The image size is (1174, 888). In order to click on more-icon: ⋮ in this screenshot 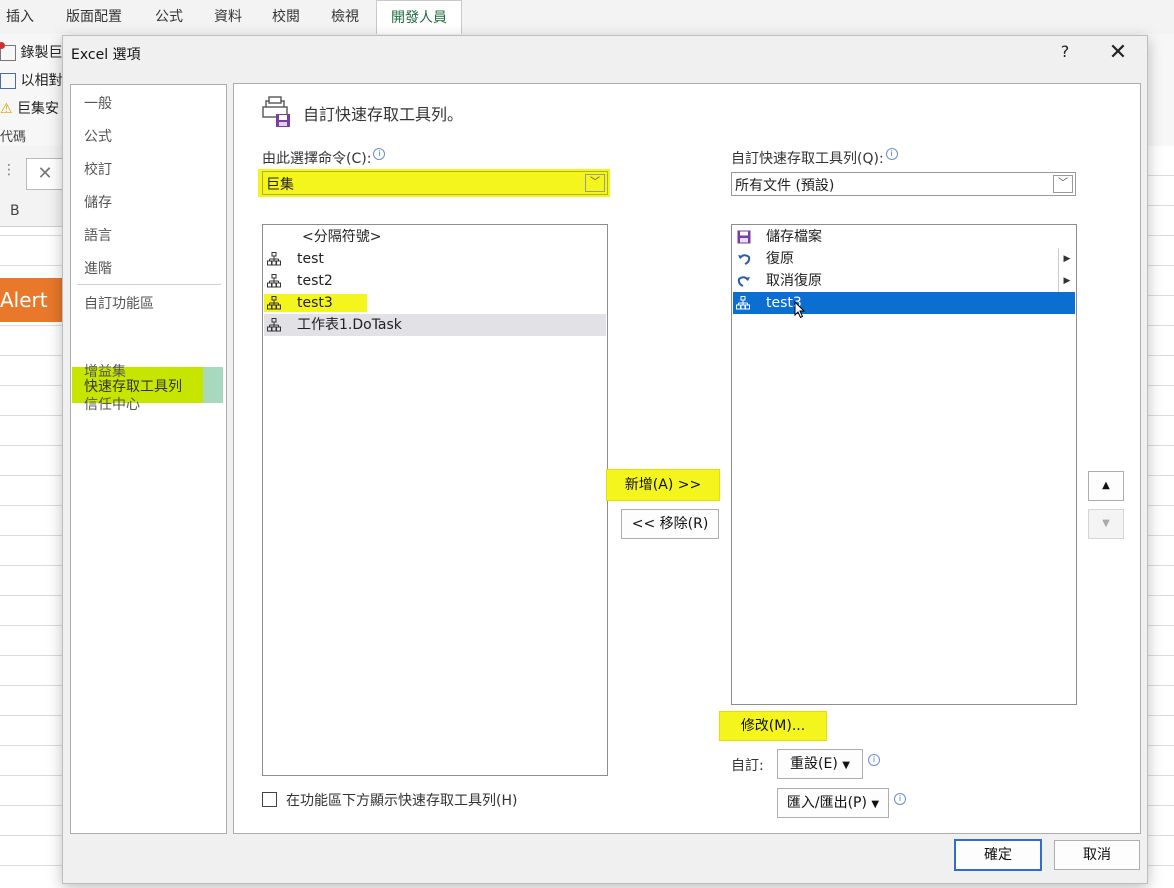, I will do `click(9, 170)`.